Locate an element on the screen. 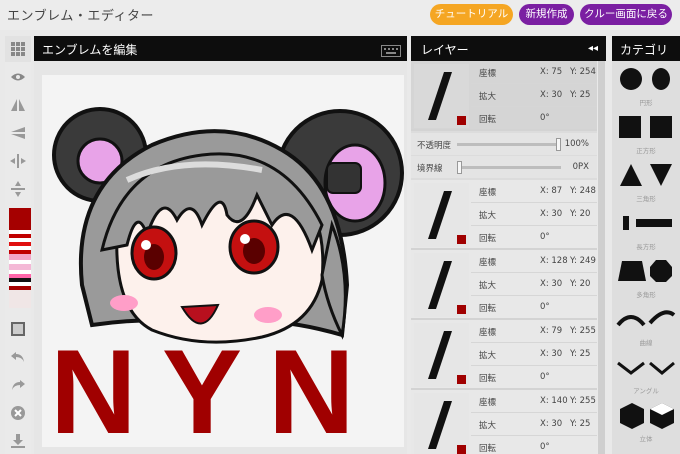 The image size is (680, 454). category-shape-preview is located at coordinates (647, 416).